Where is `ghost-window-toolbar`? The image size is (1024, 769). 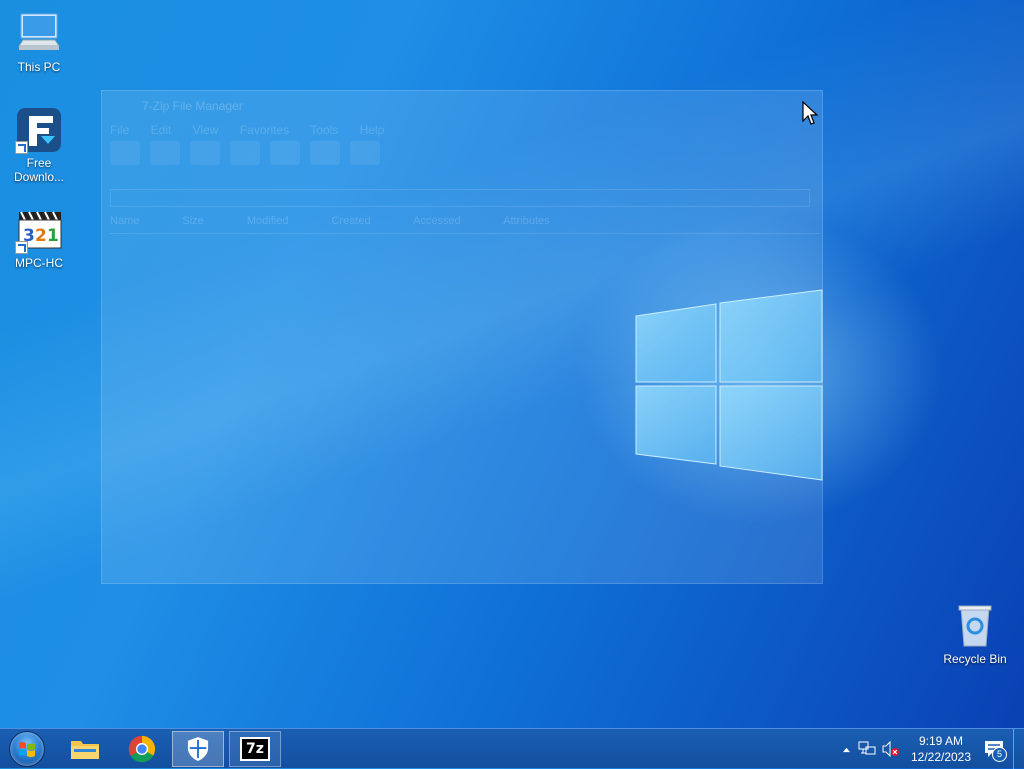
ghost-window-toolbar is located at coordinates (245, 153).